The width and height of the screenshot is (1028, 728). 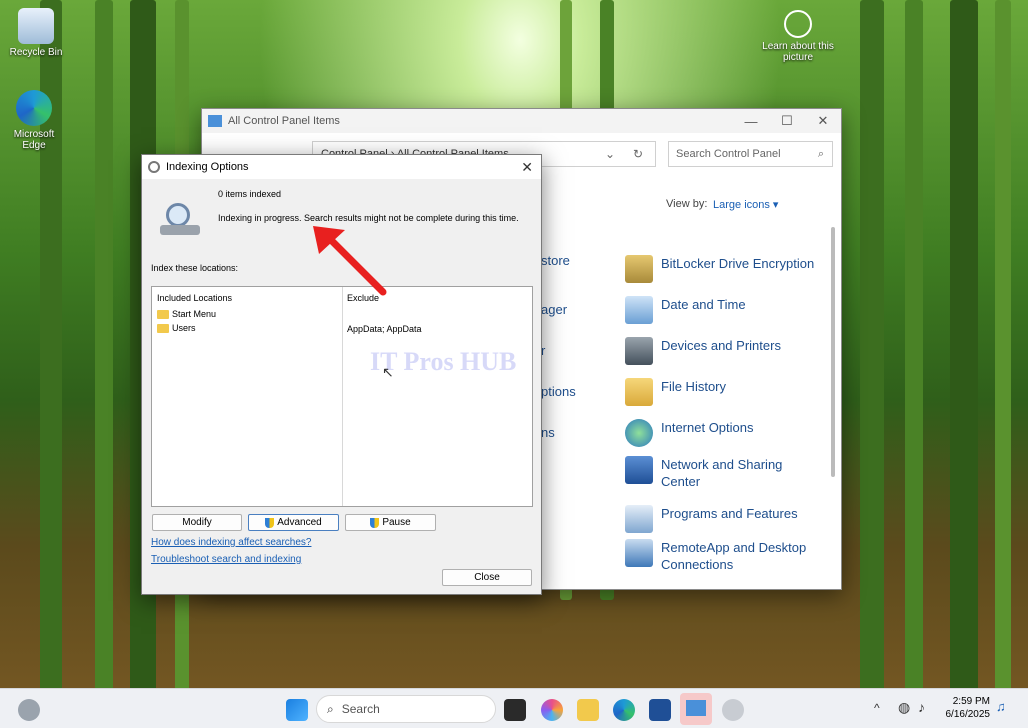 What do you see at coordinates (558, 391) in the screenshot?
I see `cp-partial-item: ptions` at bounding box center [558, 391].